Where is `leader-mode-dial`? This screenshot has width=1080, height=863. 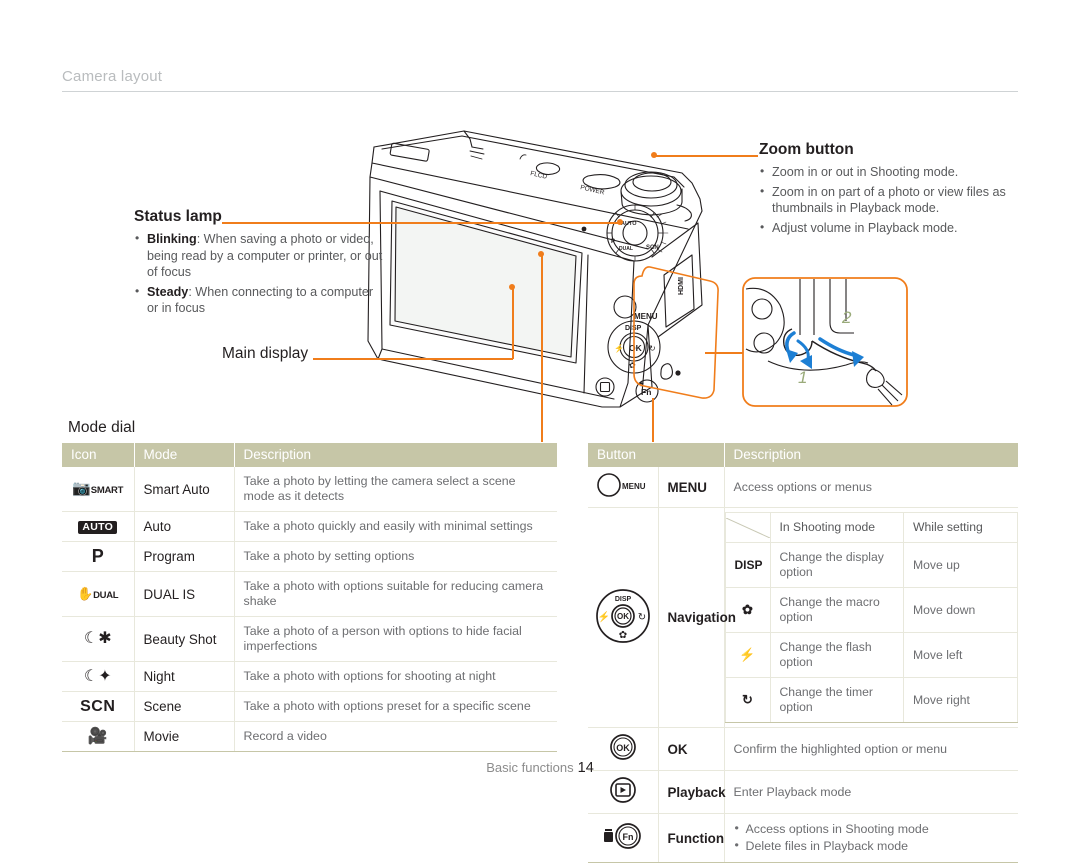
leader-mode-dial is located at coordinates (542, 348).